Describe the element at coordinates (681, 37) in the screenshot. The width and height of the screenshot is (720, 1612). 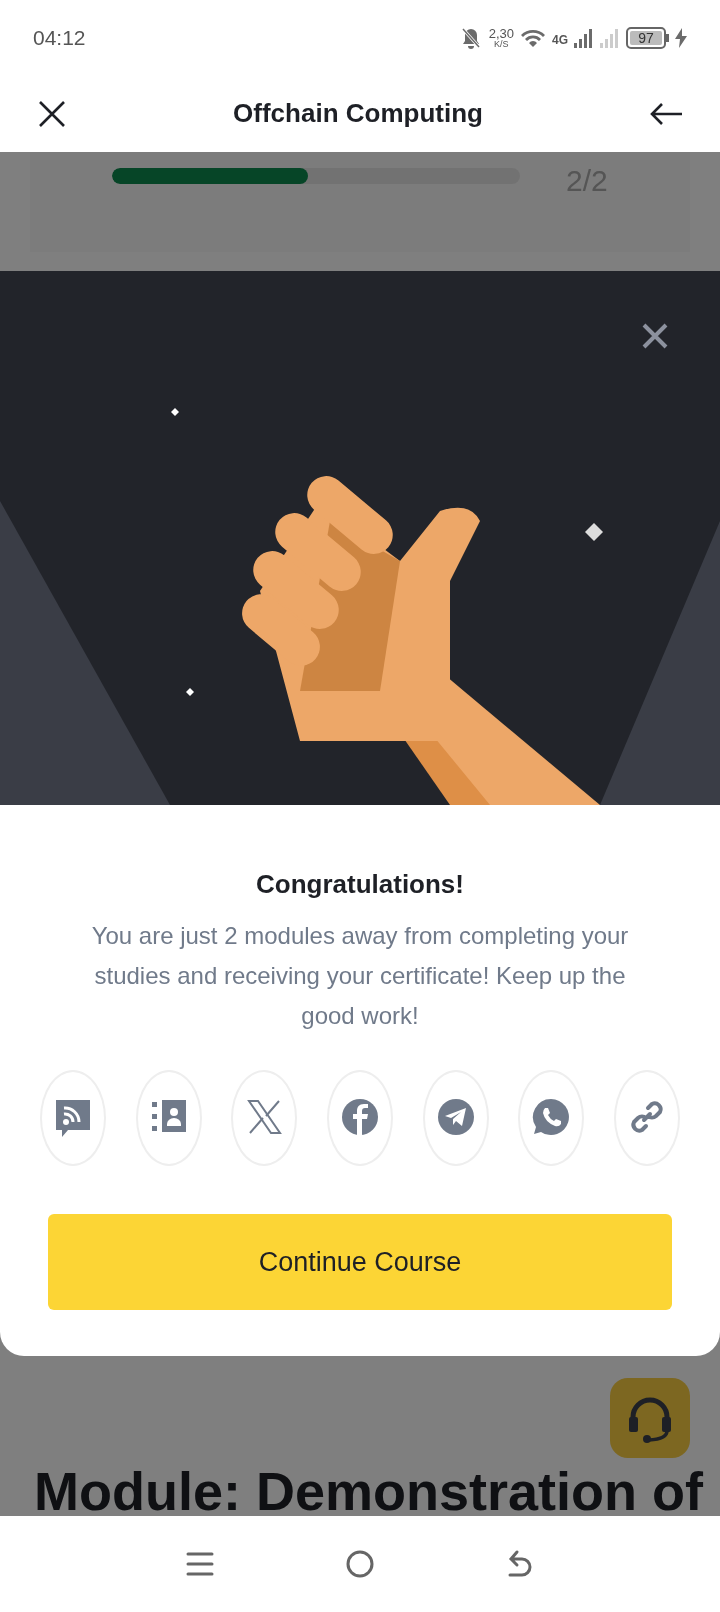
I see `charging-icon` at that location.